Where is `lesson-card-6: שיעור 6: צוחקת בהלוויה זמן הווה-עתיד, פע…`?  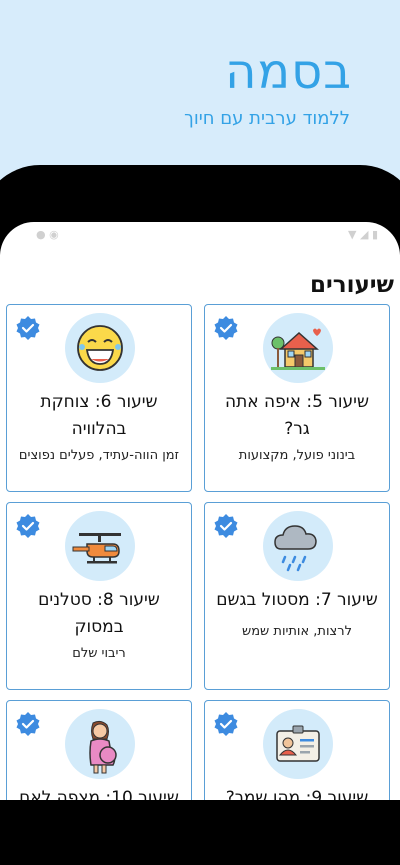
lesson-card-6: שיעור 6: צוחקת בהלוויה זמן הווה-עתיד, פע… is located at coordinates (99, 398).